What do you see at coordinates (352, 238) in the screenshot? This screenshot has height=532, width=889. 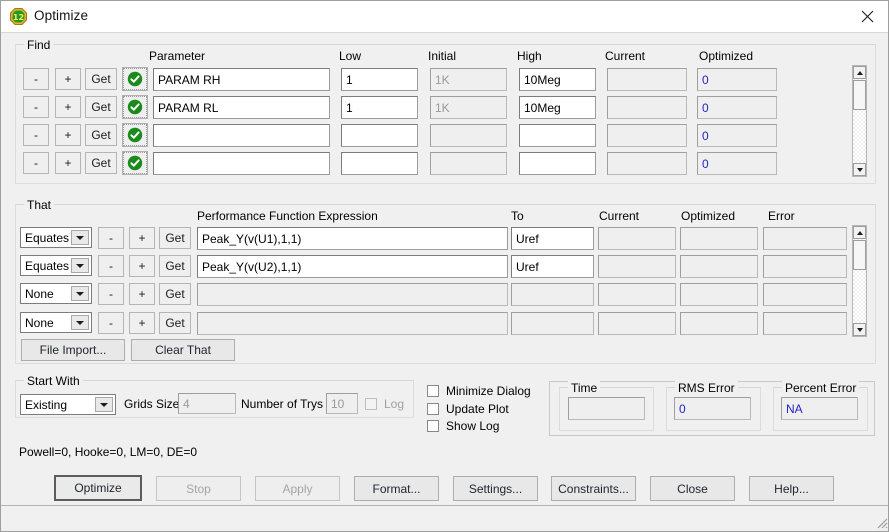 I see `that-expression-field: Peak_Y(v(U1),1,1)` at bounding box center [352, 238].